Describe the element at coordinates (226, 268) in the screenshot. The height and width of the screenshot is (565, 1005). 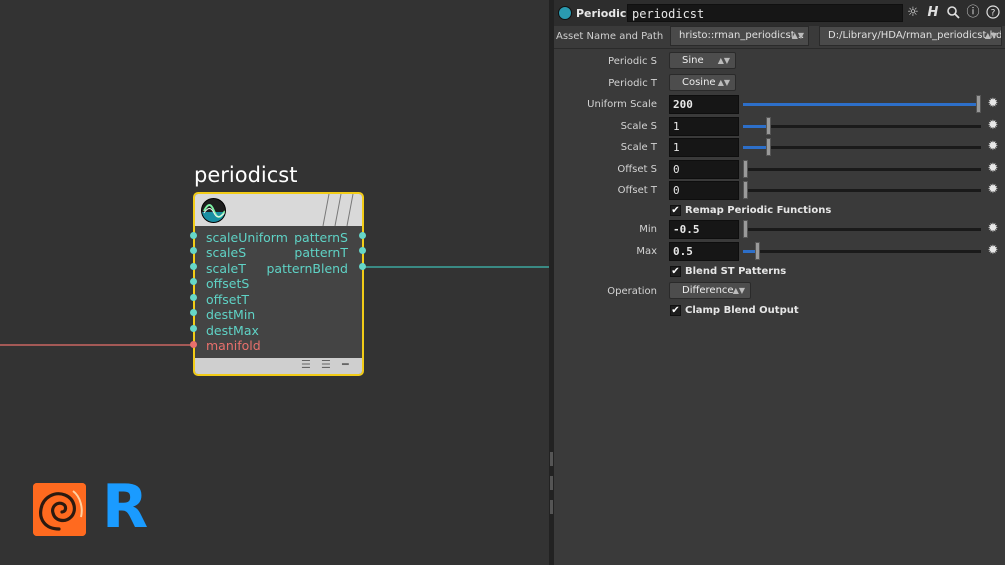
I see `input-scaleT: scaleT` at that location.